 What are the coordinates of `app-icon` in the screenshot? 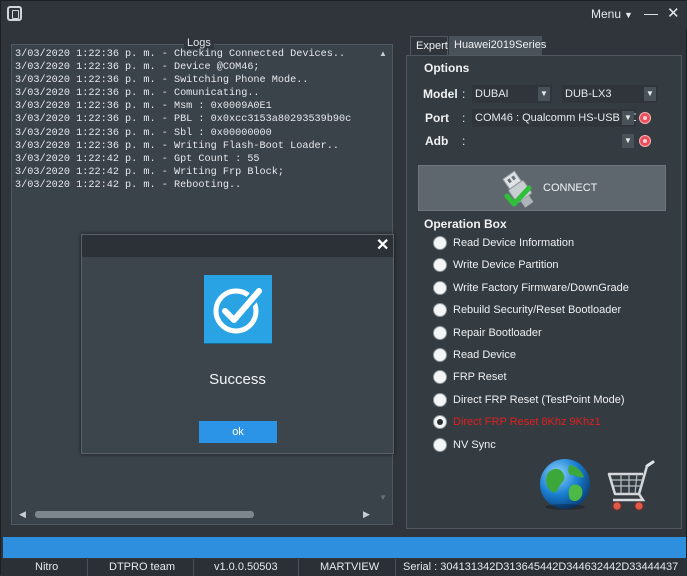 It's located at (14, 13).